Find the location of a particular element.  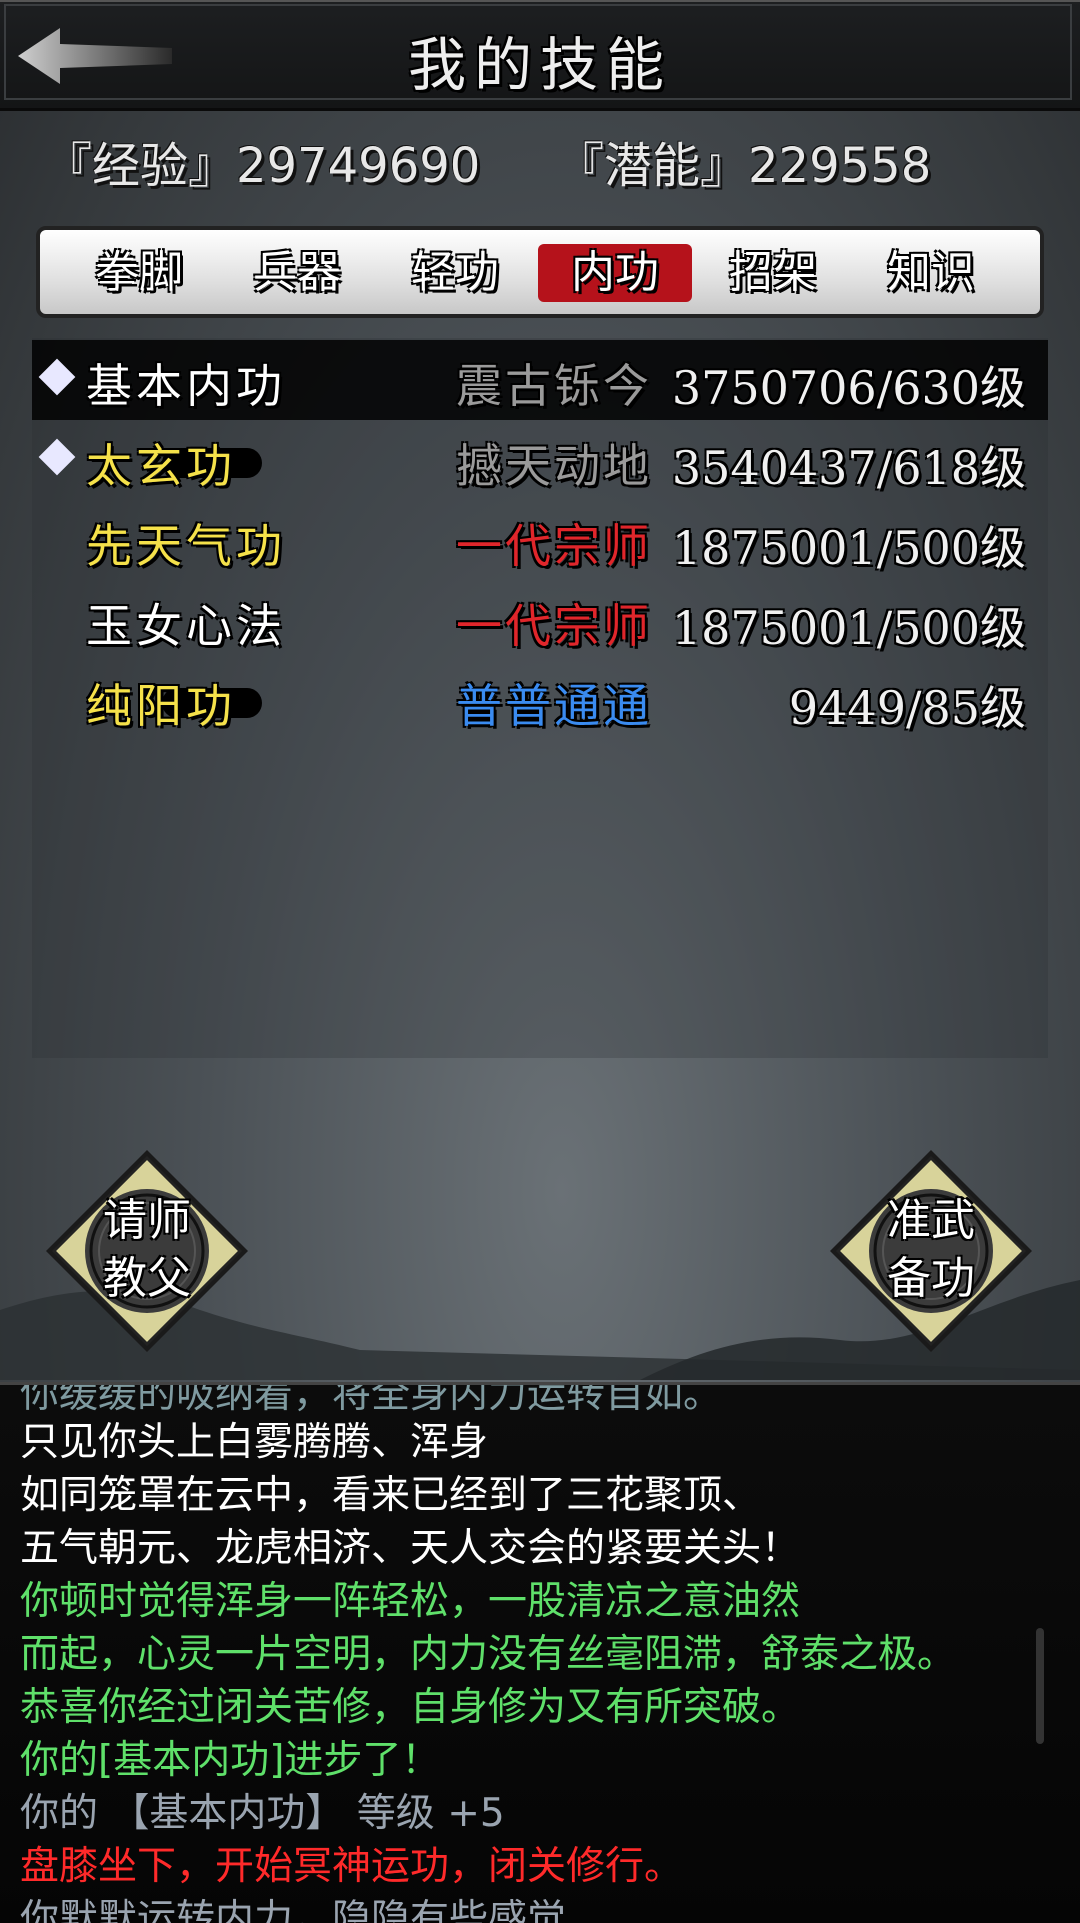

log-scrollbar is located at coordinates (1040, 1686).